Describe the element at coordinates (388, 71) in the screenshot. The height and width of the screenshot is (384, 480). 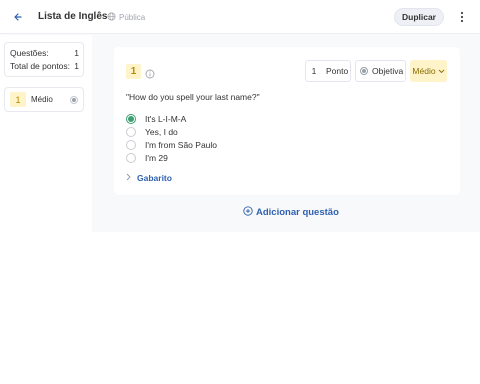
I see `question-type-label: Objetiva` at that location.